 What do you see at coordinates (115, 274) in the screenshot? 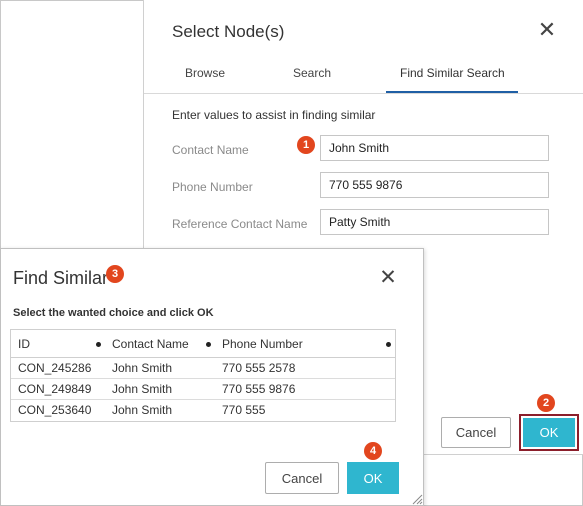
I see `step-badge-3: 3` at bounding box center [115, 274].